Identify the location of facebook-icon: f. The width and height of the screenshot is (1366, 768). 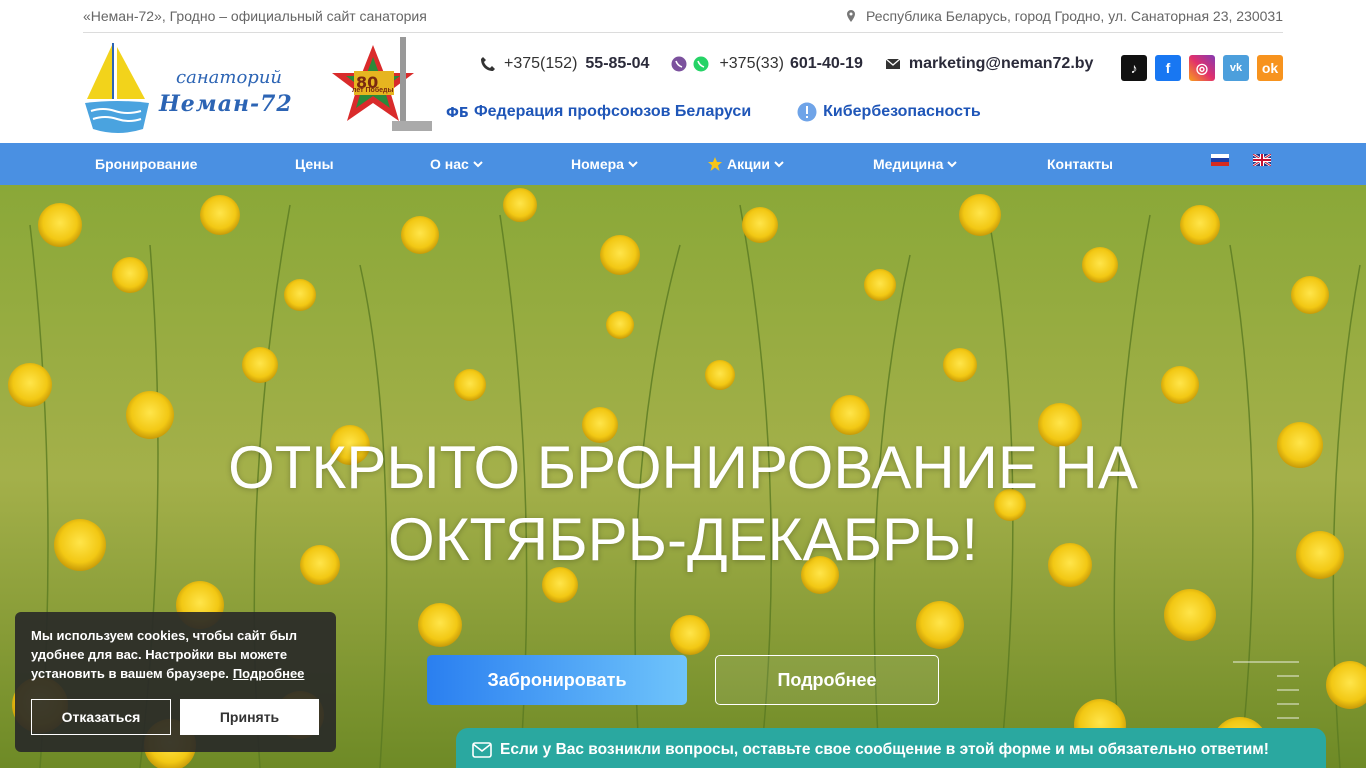
(1168, 68).